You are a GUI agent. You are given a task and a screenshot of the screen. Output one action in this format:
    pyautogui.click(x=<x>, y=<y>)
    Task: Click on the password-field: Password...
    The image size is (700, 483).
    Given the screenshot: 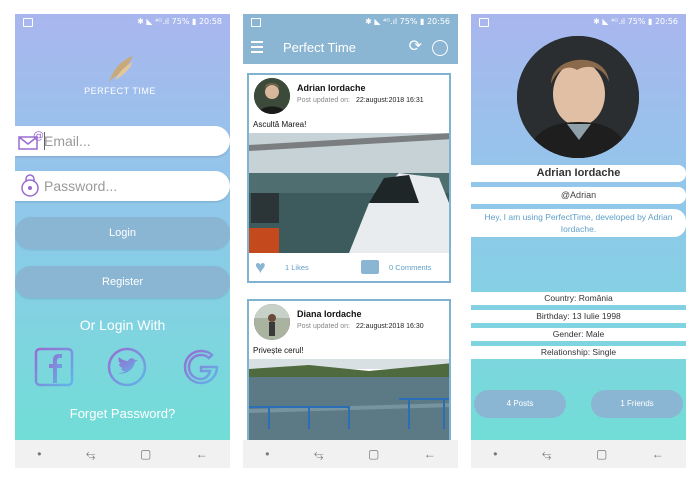 What is the action you would take?
    pyautogui.click(x=122, y=186)
    